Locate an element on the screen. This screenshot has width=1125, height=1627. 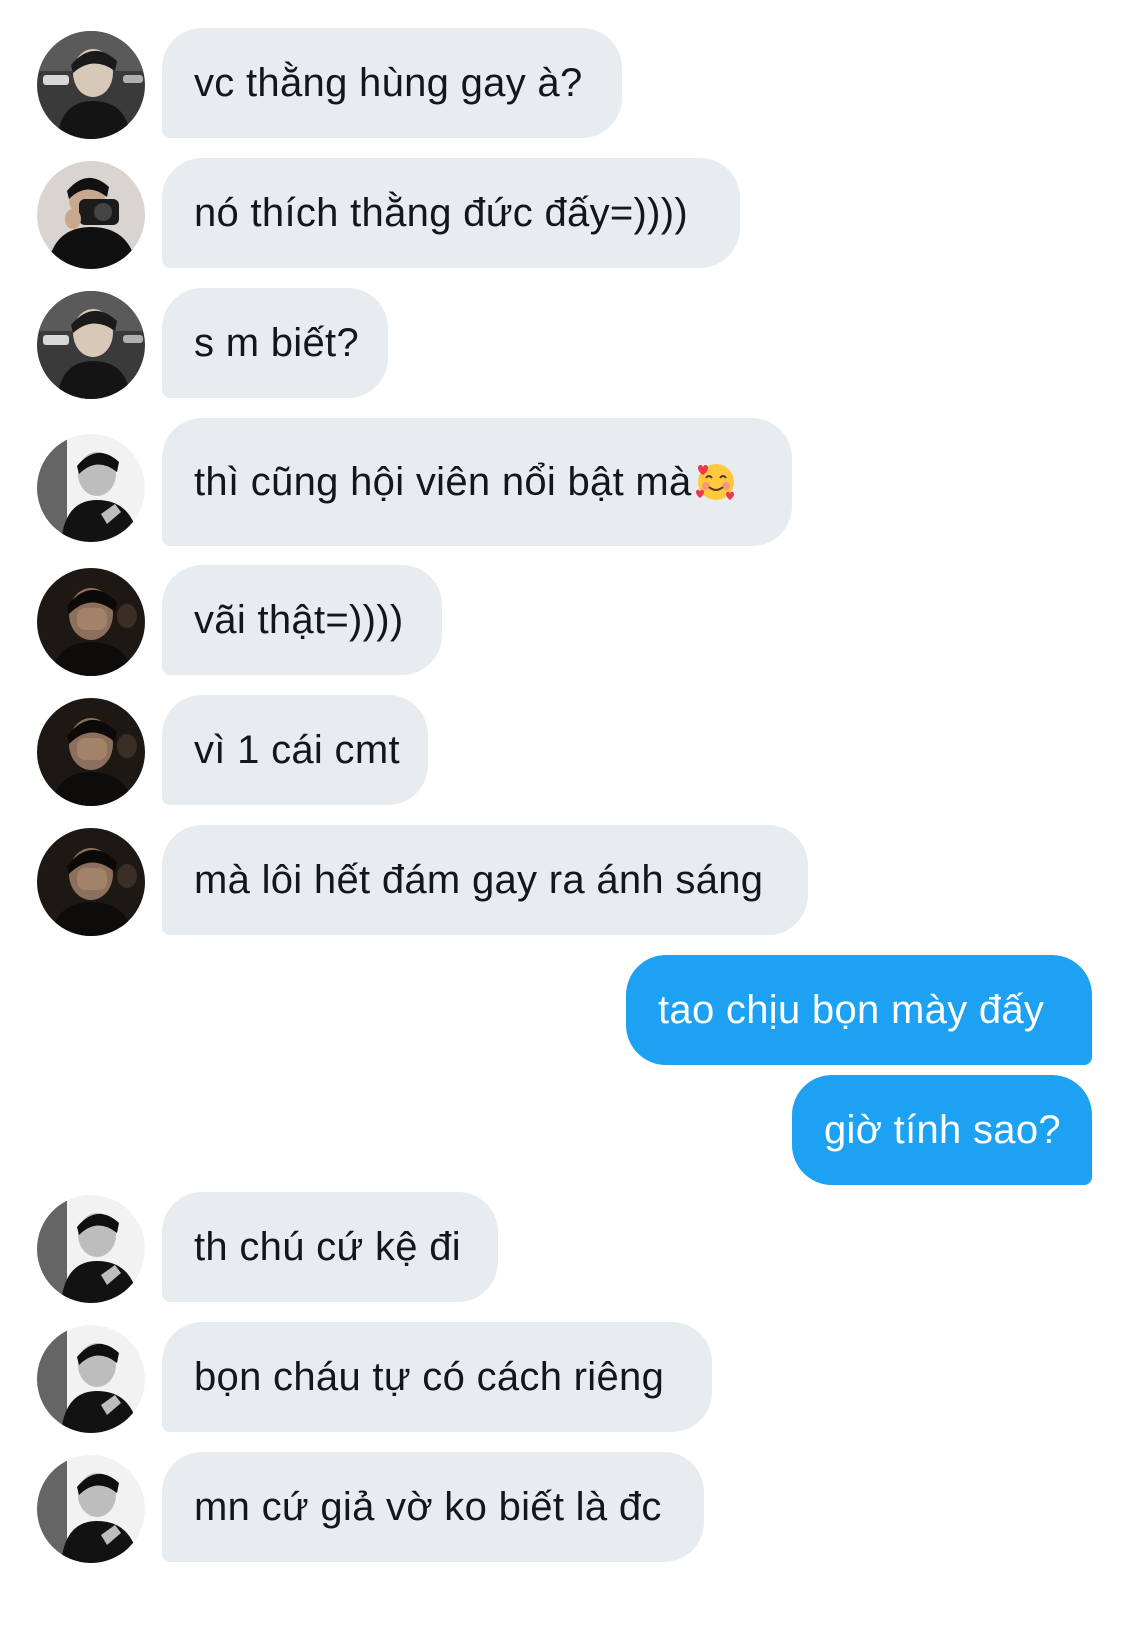
message-row: mà lôi hết đám gay ra ánh sáng is located at coordinates (562, 880).